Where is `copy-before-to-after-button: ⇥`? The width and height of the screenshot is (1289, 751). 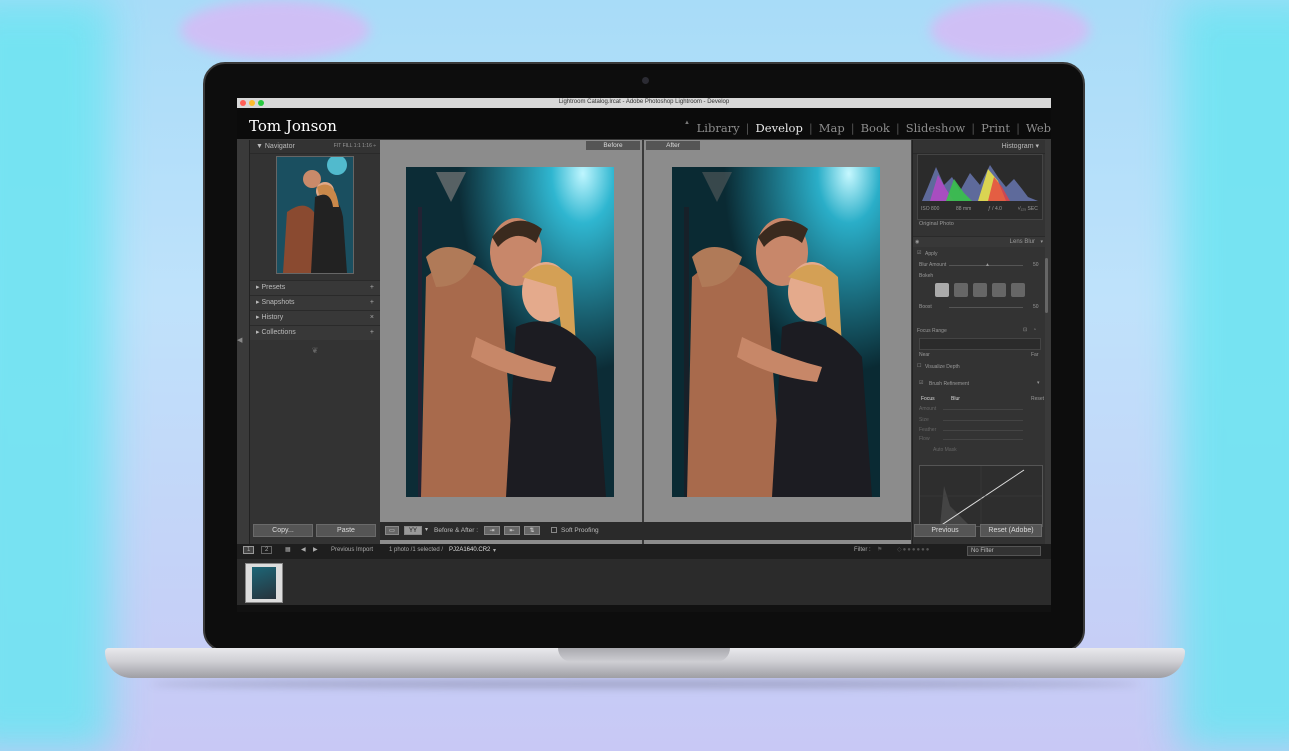 copy-before-to-after-button: ⇥ is located at coordinates (492, 530).